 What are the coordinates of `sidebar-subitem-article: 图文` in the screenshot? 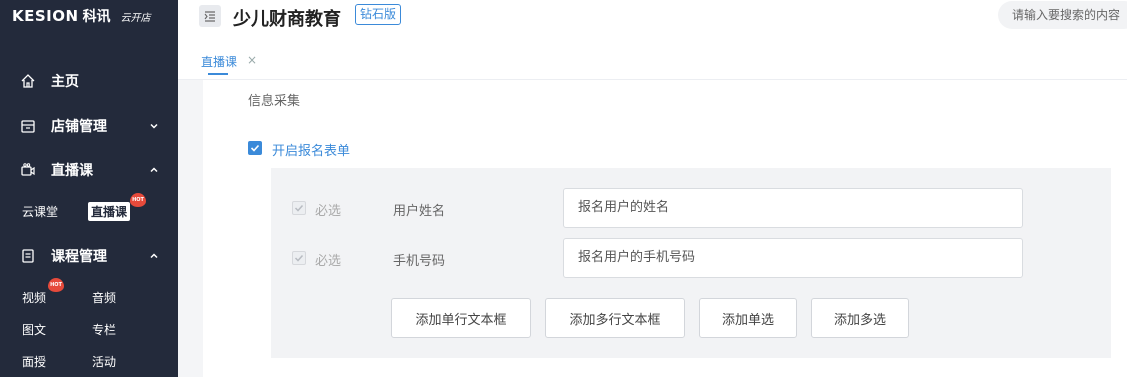 It's located at (34, 329).